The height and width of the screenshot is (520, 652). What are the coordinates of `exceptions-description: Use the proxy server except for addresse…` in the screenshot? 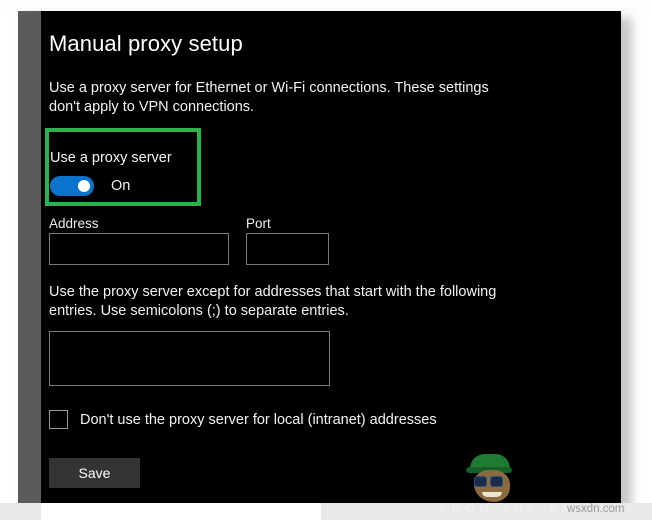 It's located at (273, 301).